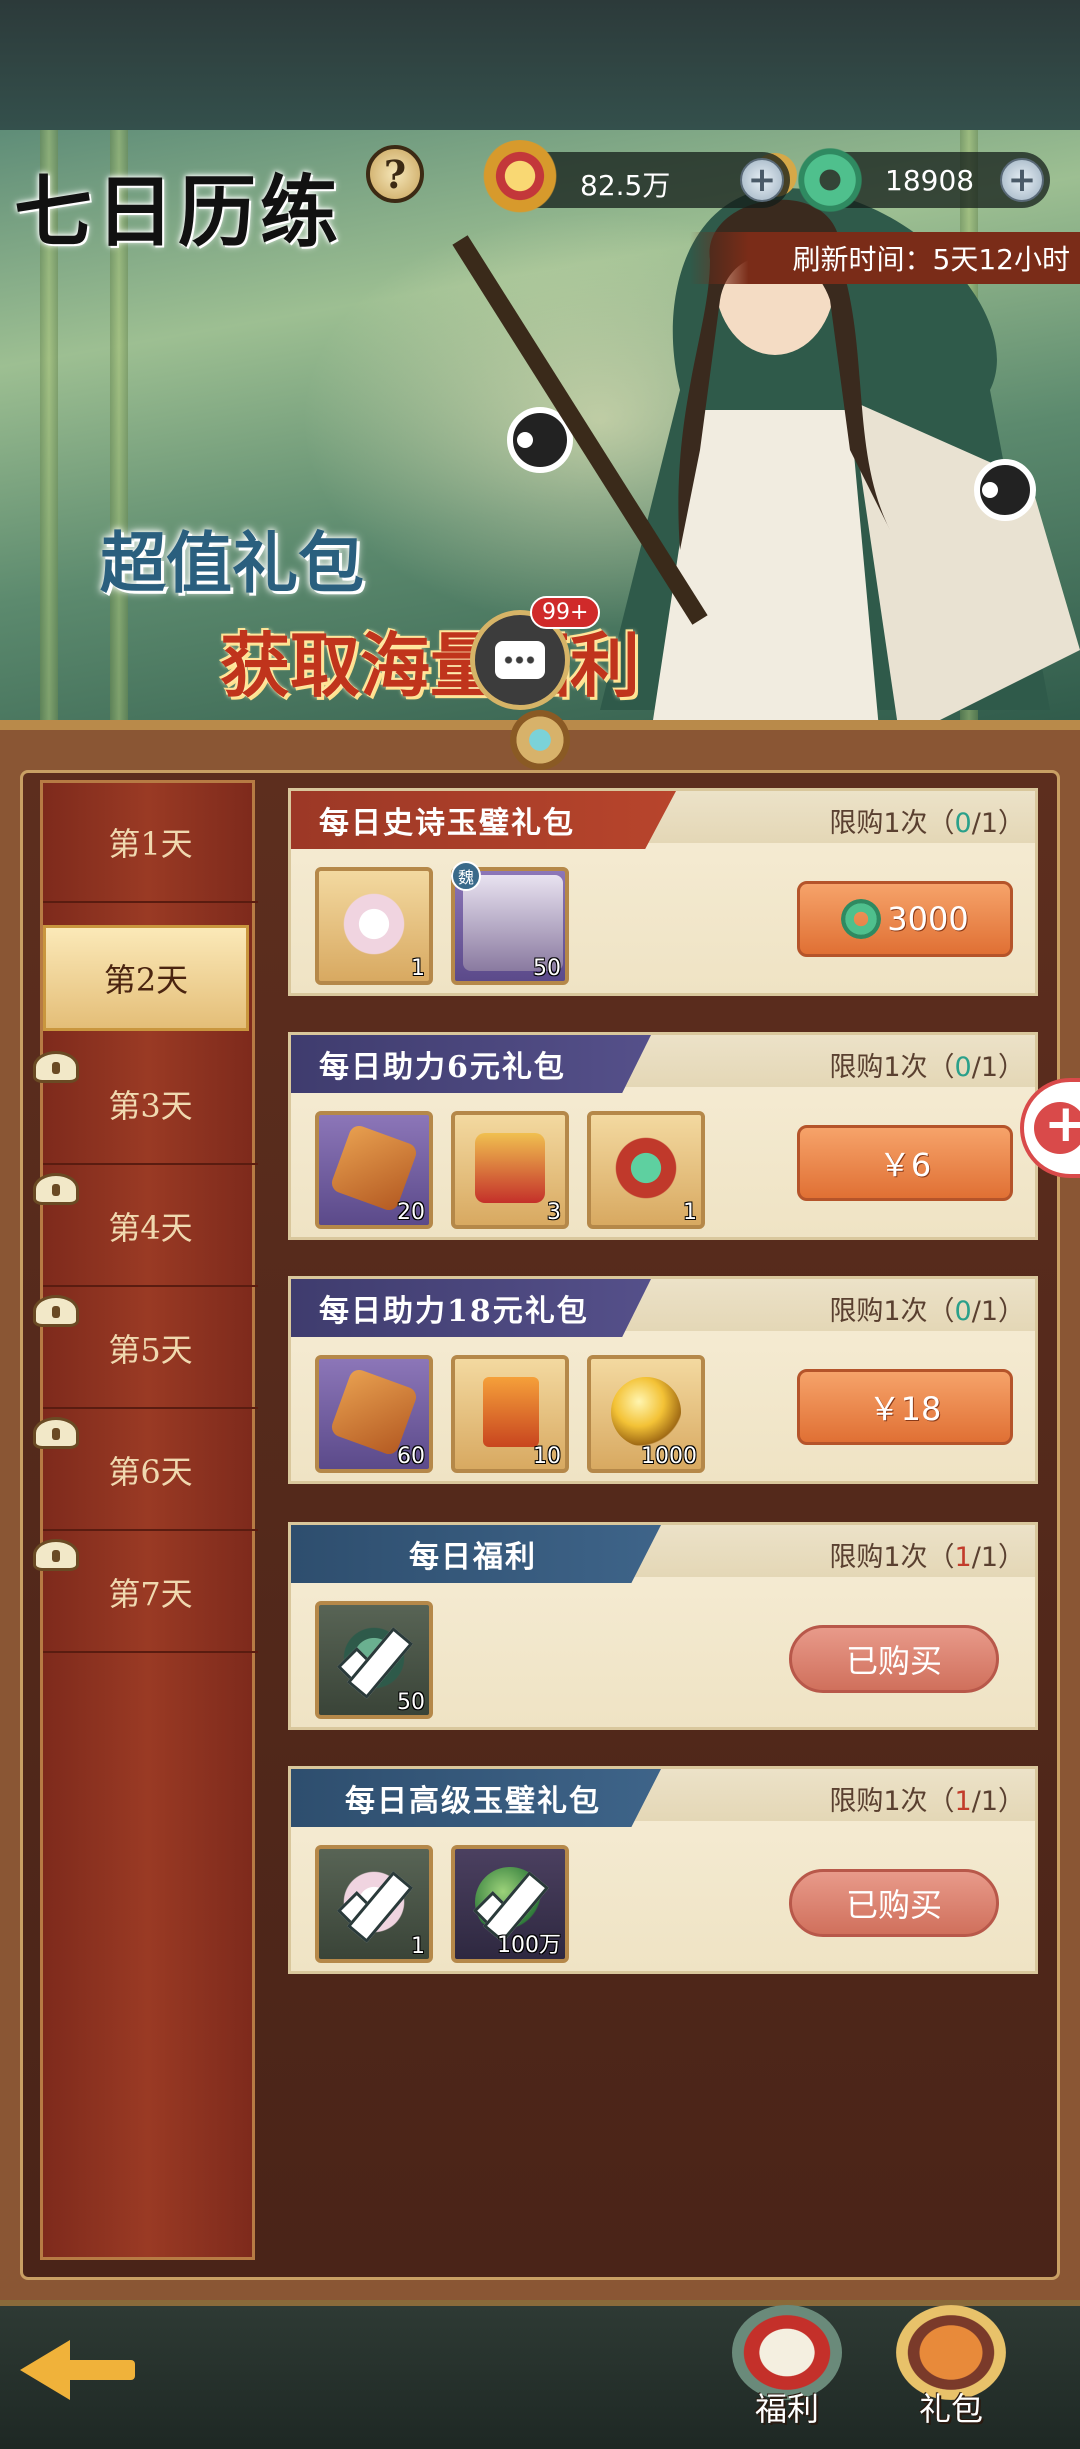  What do you see at coordinates (374, 1414) in the screenshot?
I see `reward-item: 60` at bounding box center [374, 1414].